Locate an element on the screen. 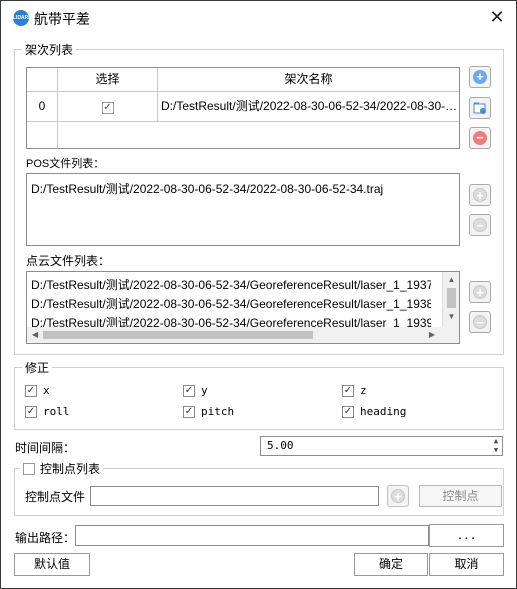  row-select-checkbox: ✓ is located at coordinates (107, 108).